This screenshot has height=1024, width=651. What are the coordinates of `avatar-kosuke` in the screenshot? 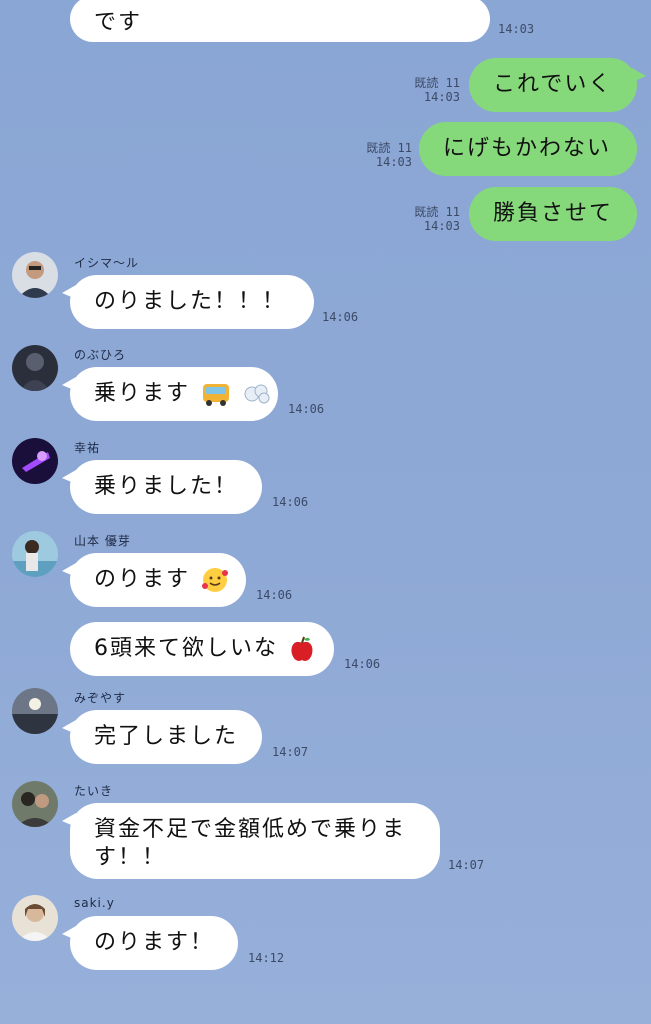 It's located at (35, 461).